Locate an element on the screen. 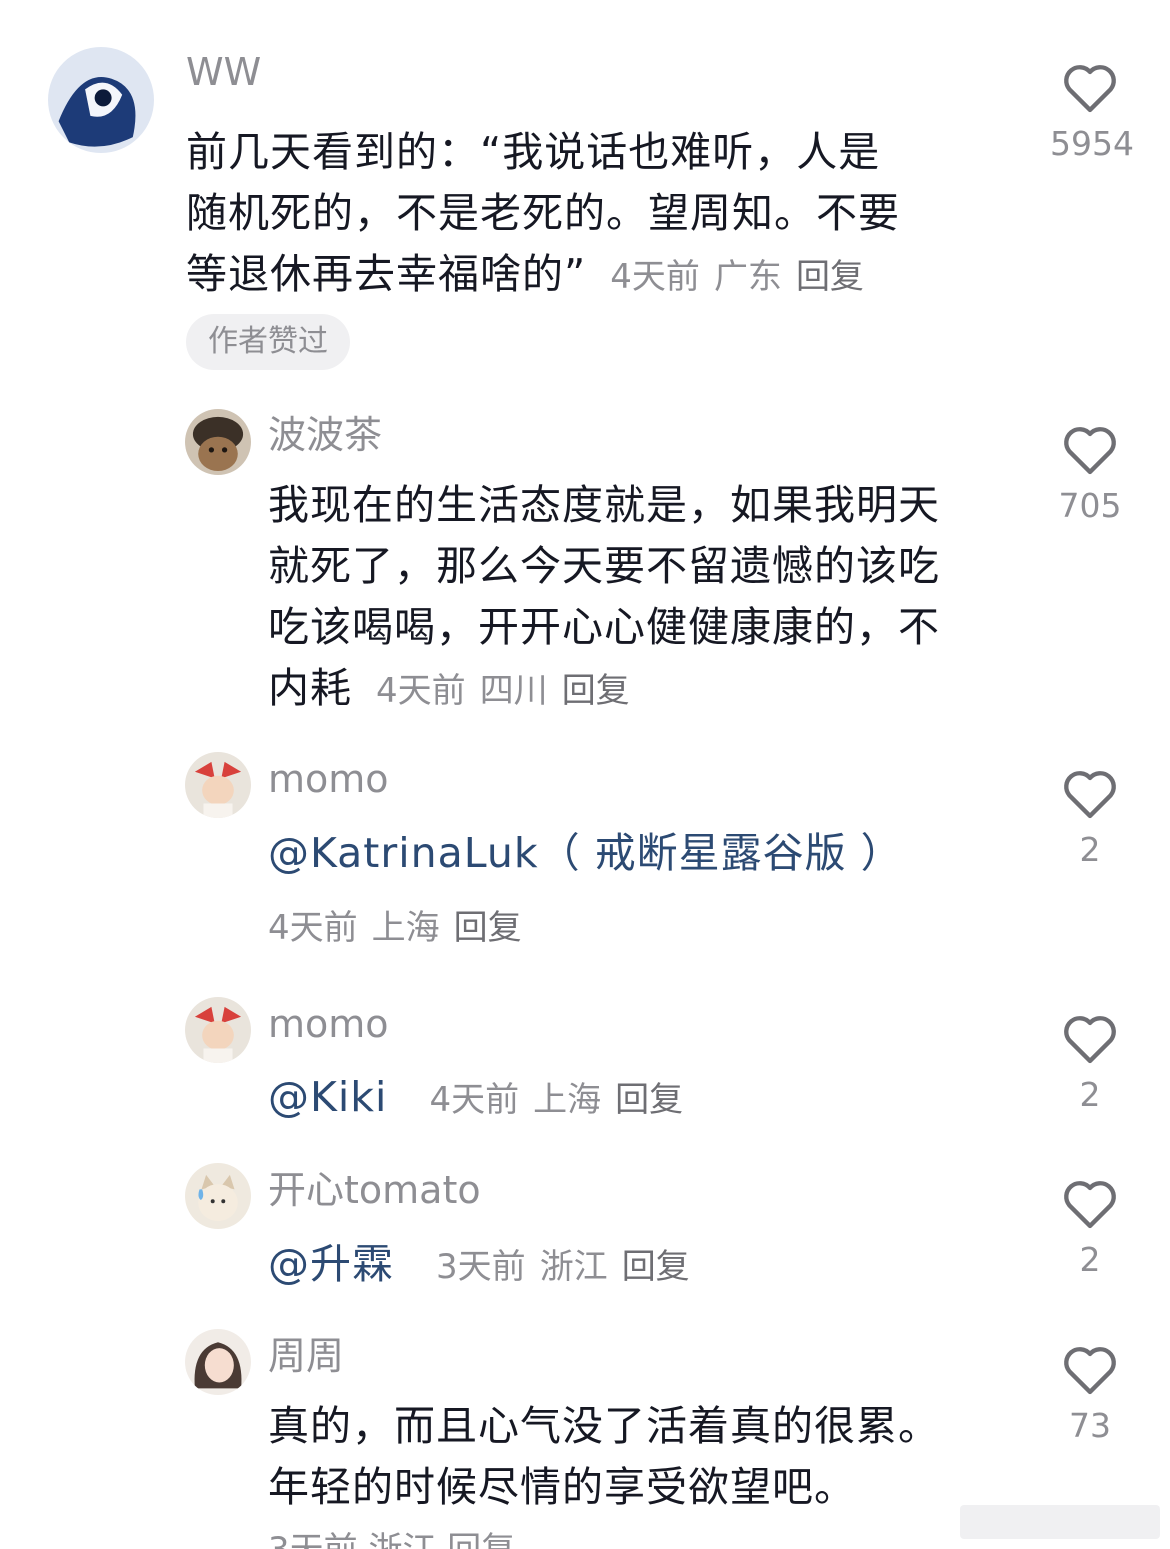  watermark is located at coordinates (1060, 1522).